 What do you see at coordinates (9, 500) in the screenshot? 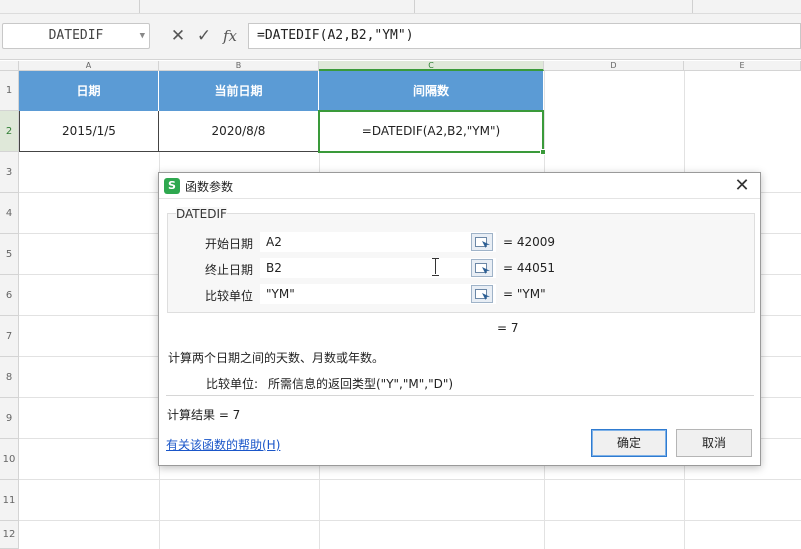
I see `row-header-11: 11` at bounding box center [9, 500].